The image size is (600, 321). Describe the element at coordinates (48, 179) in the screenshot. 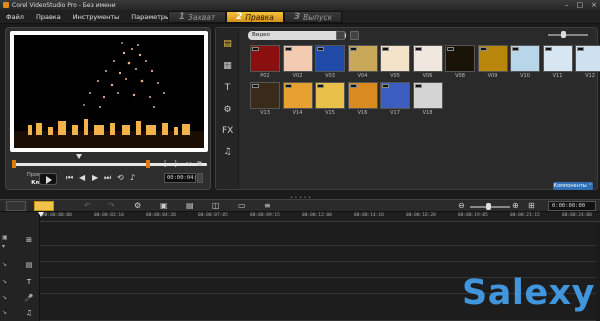

I see `play-button` at that location.